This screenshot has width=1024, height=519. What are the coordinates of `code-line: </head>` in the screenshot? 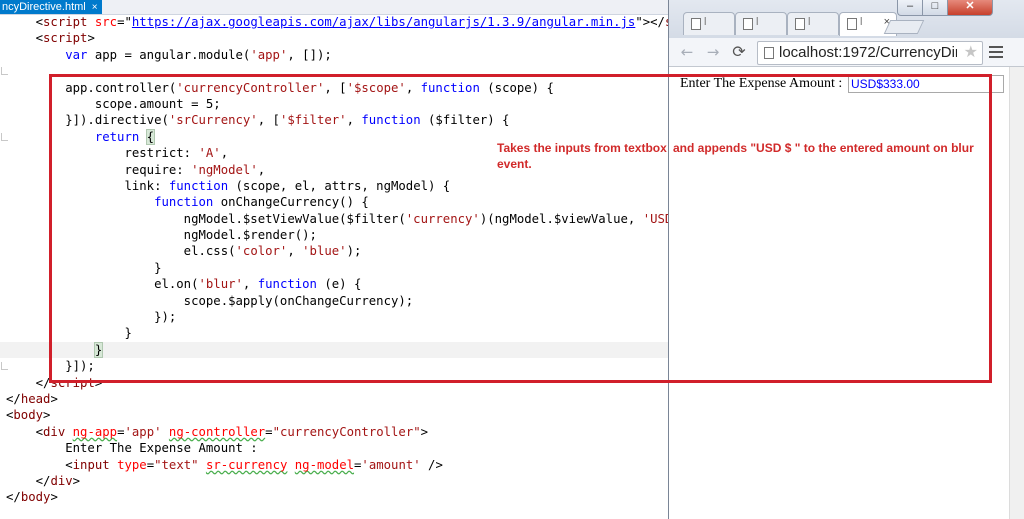 It's located at (334, 399).